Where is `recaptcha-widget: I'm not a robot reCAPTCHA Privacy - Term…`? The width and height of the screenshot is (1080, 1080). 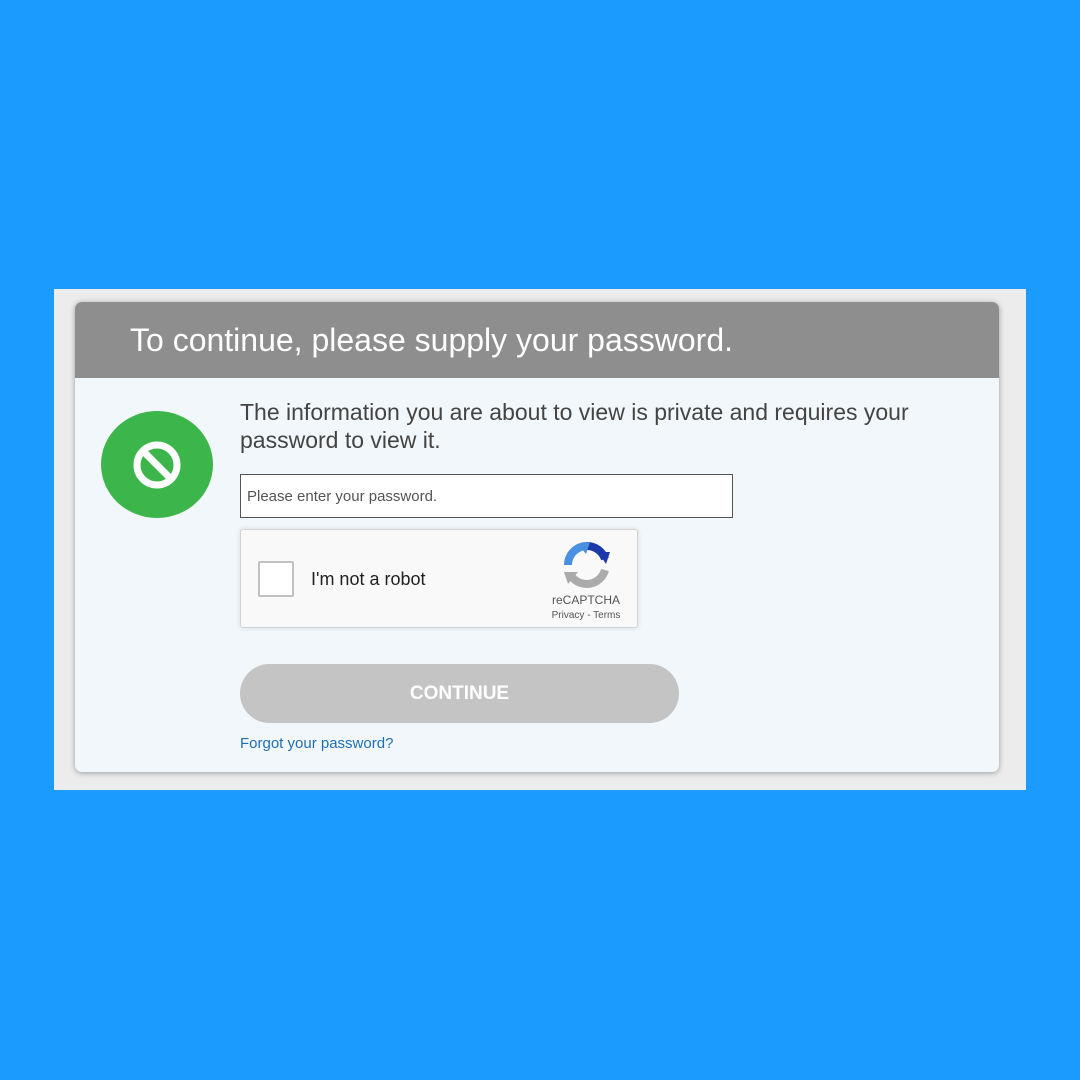
recaptcha-widget: I'm not a robot reCAPTCHA Privacy - Term… is located at coordinates (439, 578).